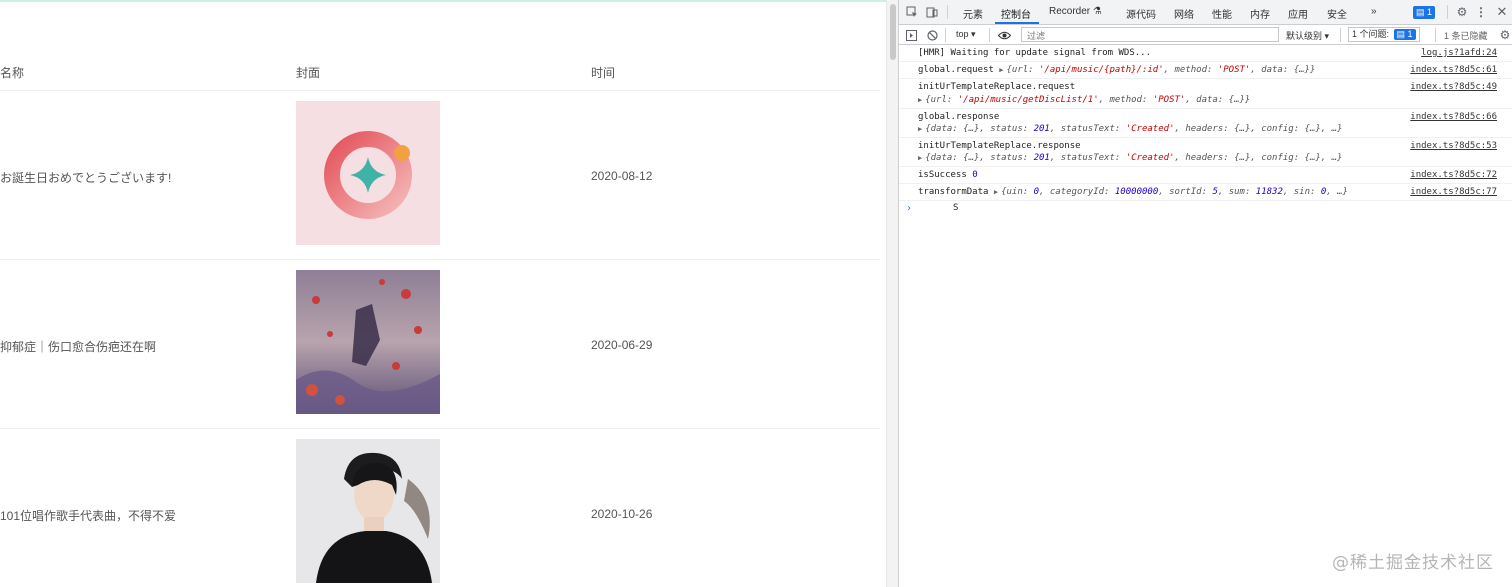 Image resolution: width=1512 pixels, height=587 pixels. I want to click on hidden-messages-count: 1 条已隐藏, so click(1466, 36).